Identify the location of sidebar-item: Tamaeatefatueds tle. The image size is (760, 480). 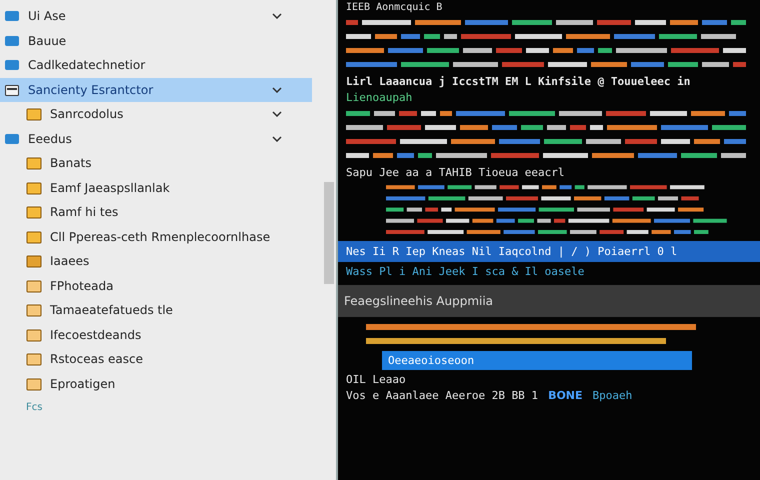
(156, 310).